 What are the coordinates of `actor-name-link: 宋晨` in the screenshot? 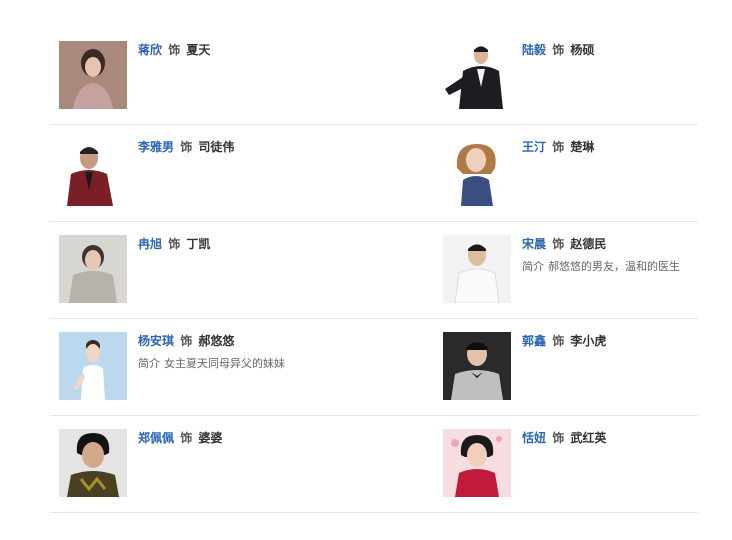 It's located at (534, 244).